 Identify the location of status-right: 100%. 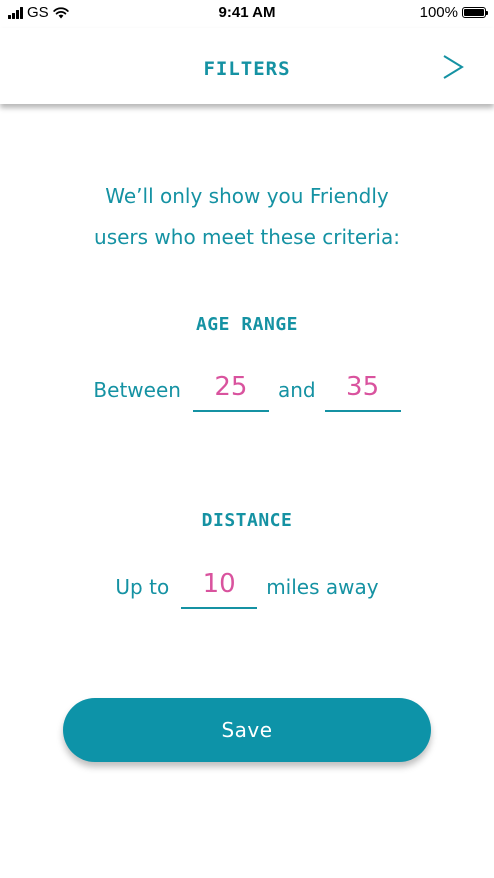
(453, 12).